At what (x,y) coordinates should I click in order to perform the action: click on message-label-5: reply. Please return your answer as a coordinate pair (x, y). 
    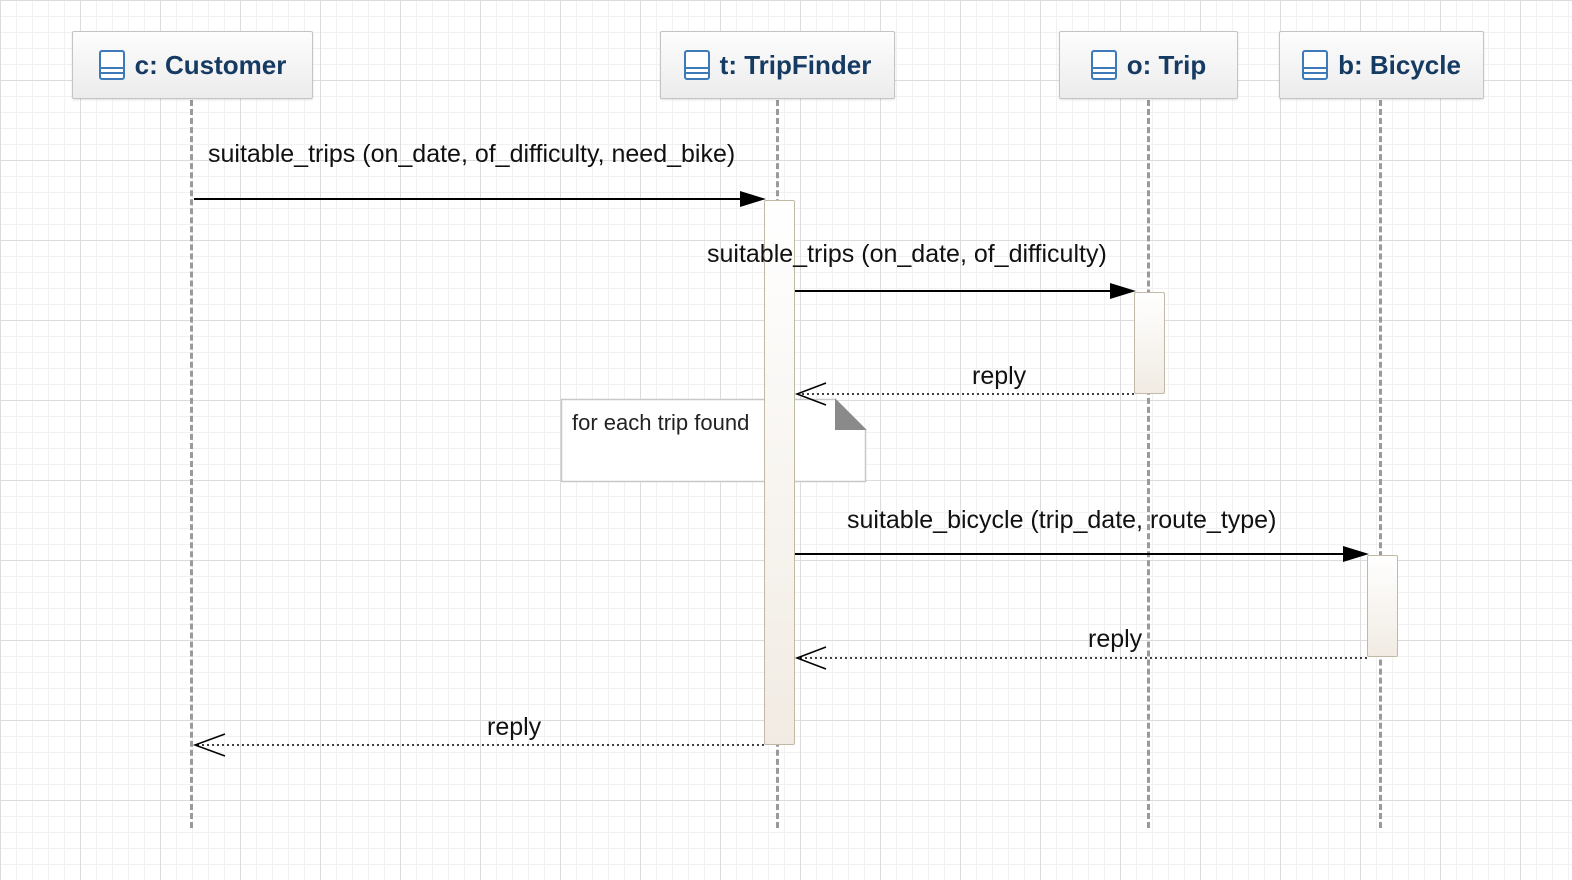
    Looking at the image, I should click on (1115, 639).